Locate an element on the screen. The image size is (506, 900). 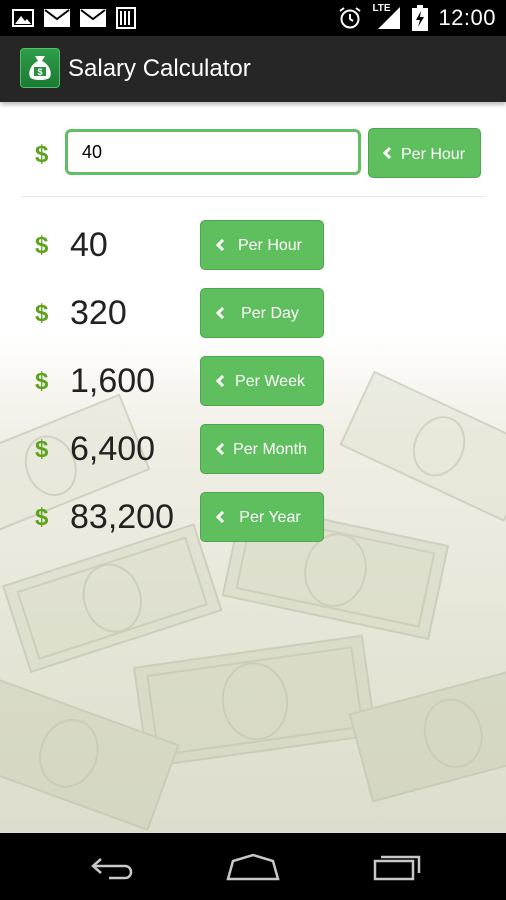
back-button is located at coordinates (112, 867).